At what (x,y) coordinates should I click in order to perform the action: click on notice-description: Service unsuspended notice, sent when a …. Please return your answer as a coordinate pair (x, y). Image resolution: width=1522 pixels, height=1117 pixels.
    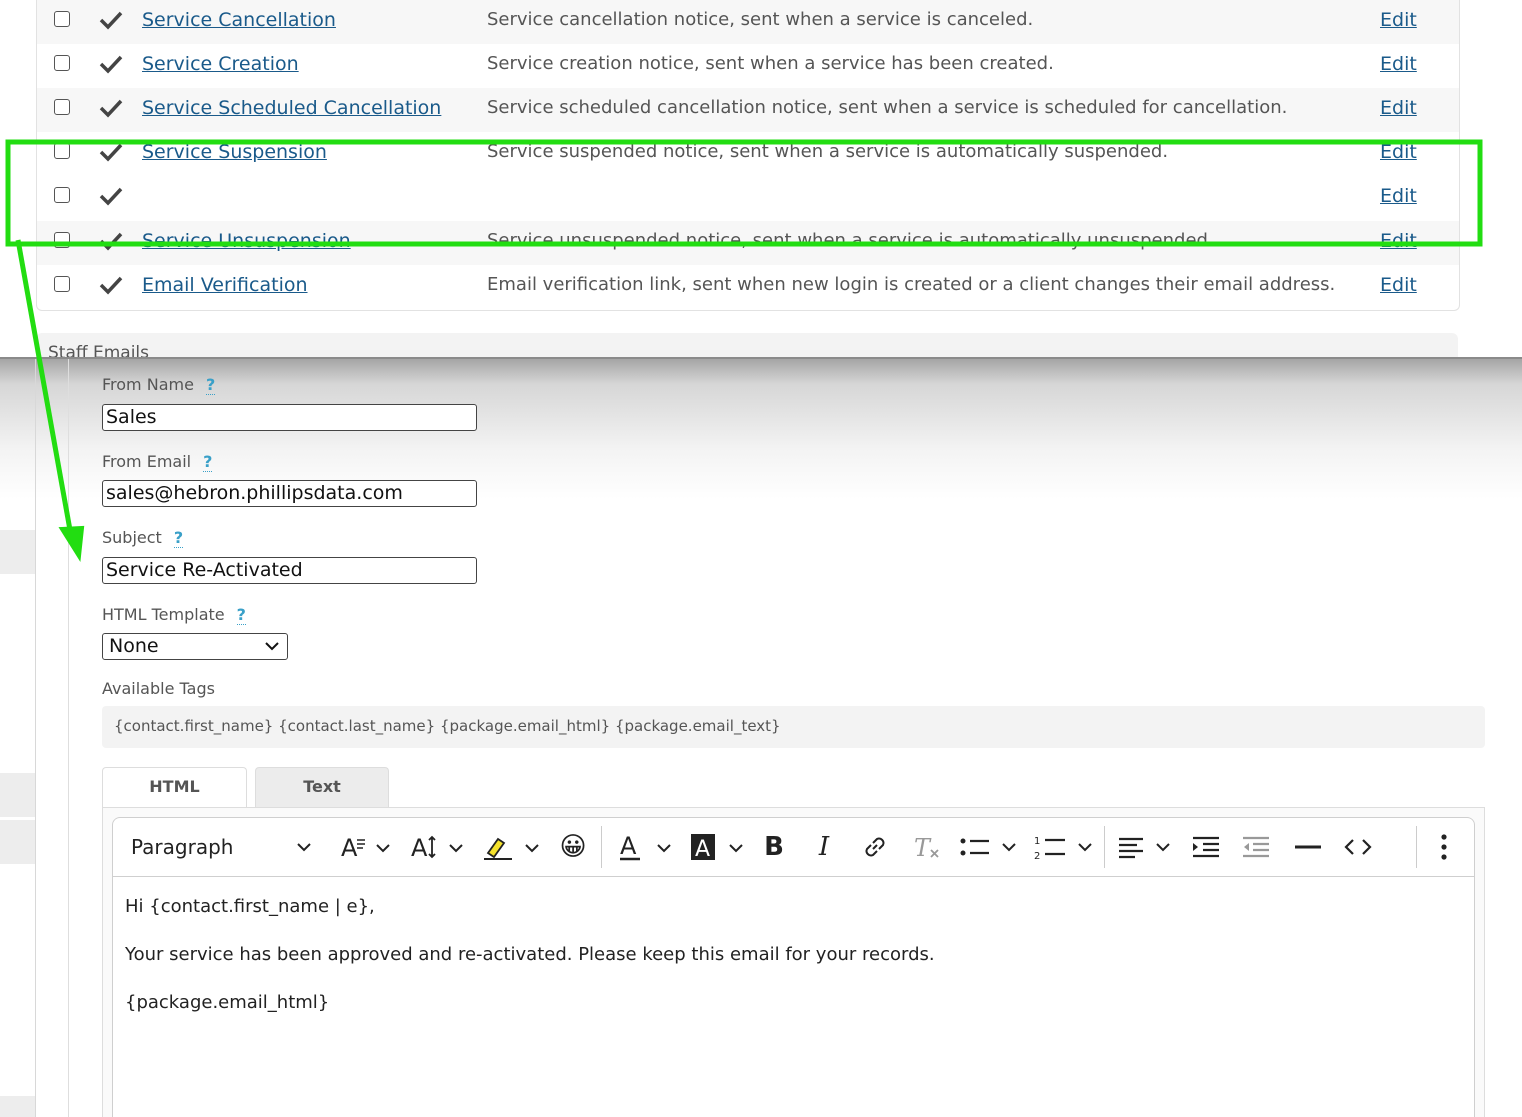
    Looking at the image, I should click on (850, 240).